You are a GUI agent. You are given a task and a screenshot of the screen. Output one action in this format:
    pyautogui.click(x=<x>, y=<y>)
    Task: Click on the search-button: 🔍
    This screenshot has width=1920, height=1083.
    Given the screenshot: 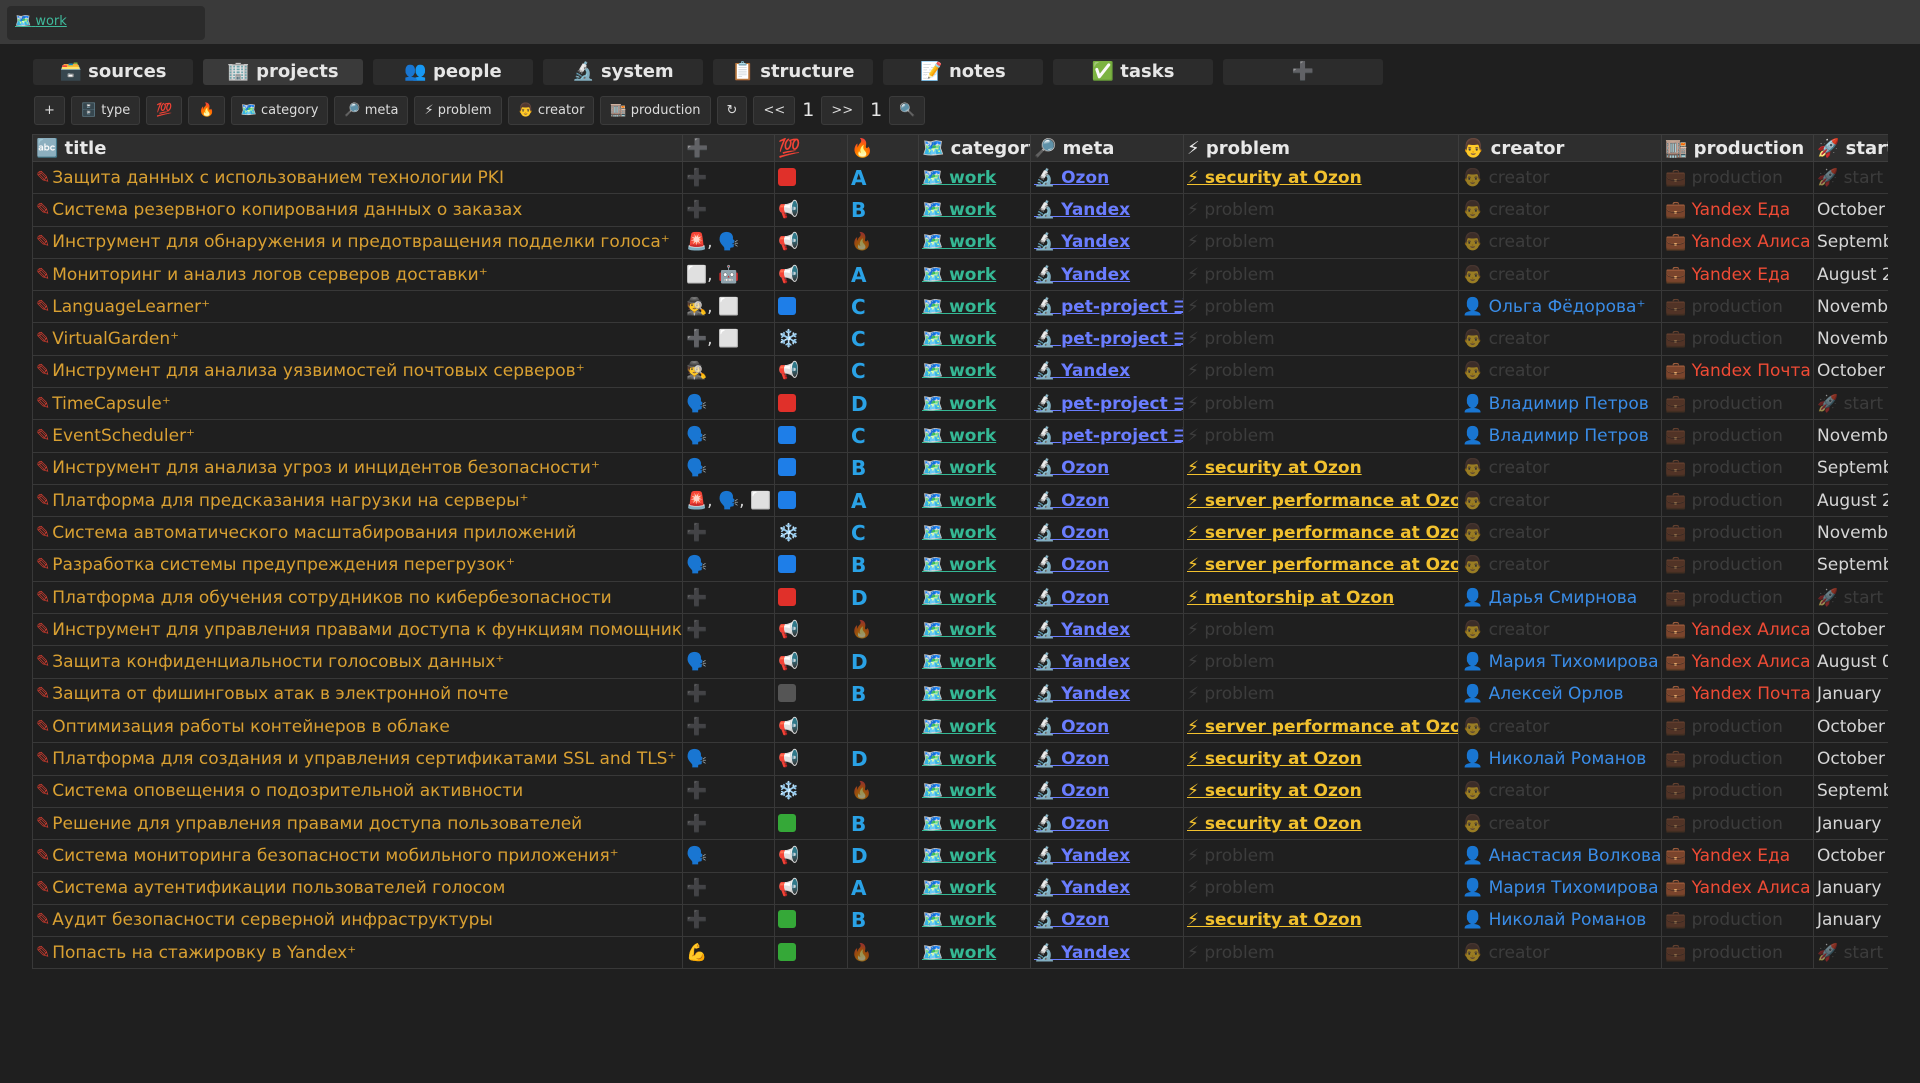 What is the action you would take?
    pyautogui.click(x=907, y=110)
    